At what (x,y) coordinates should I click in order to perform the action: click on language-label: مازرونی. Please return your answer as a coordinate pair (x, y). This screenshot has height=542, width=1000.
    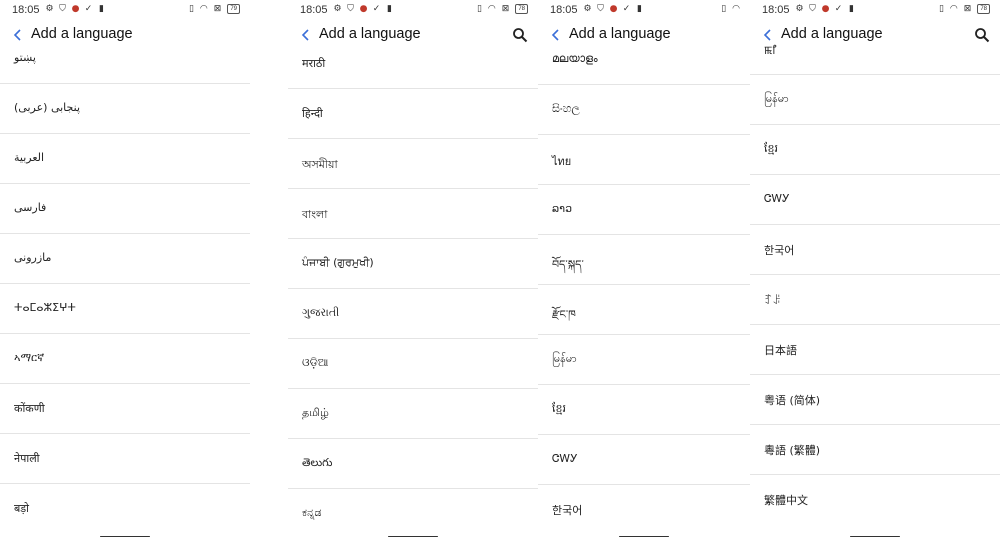
    Looking at the image, I should click on (33, 257).